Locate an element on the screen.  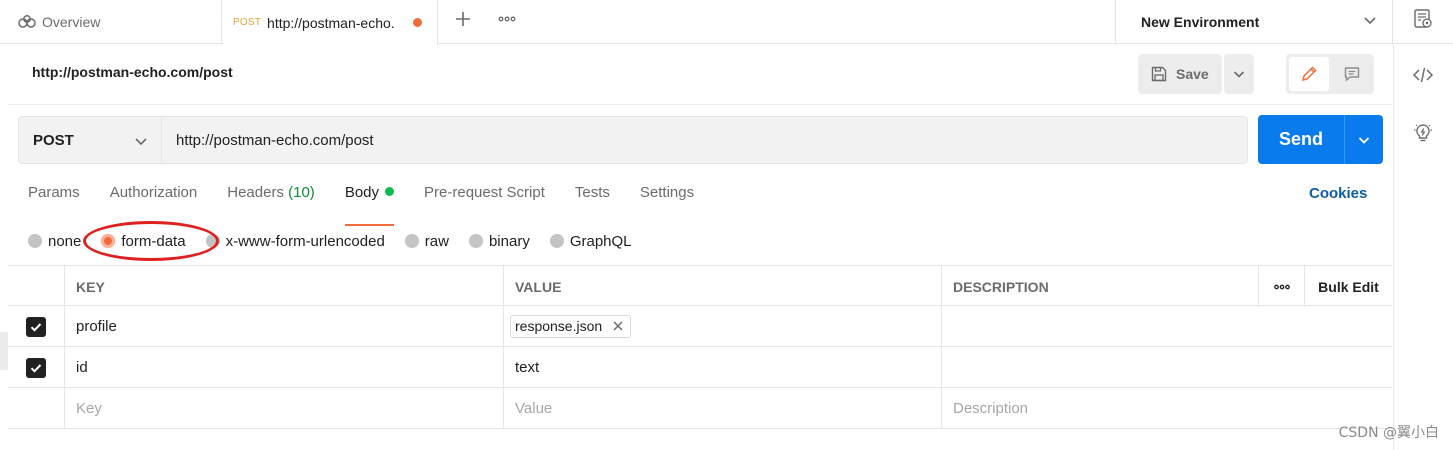
radio-urlencoded: x-www-form-urlencoded is located at coordinates (295, 241).